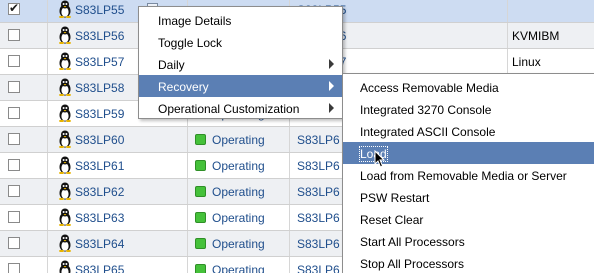  What do you see at coordinates (99, 244) in the screenshot?
I see `partition-name-link: S83LP64` at bounding box center [99, 244].